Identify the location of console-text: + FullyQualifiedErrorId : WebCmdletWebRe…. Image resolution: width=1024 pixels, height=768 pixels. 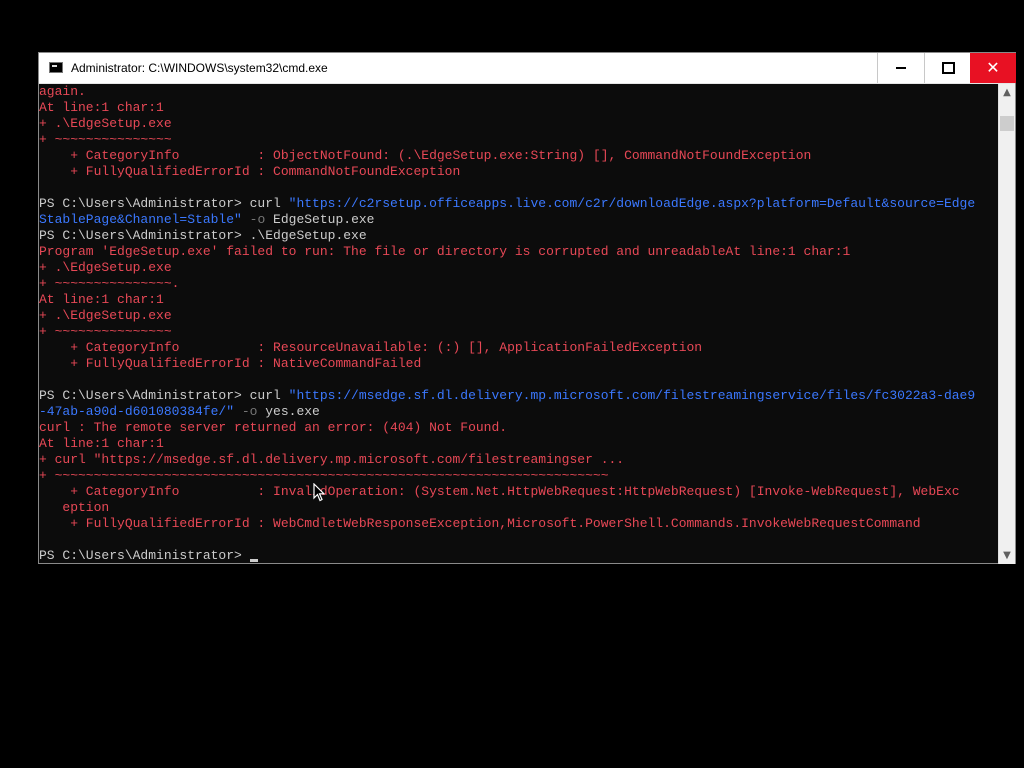
(480, 523).